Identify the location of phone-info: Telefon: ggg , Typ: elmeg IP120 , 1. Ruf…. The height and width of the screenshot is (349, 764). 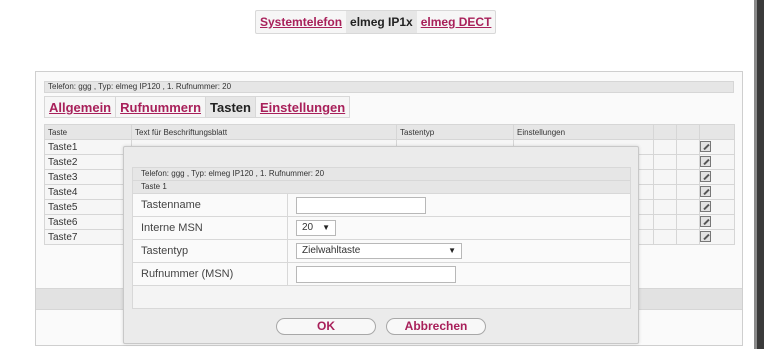
(389, 87).